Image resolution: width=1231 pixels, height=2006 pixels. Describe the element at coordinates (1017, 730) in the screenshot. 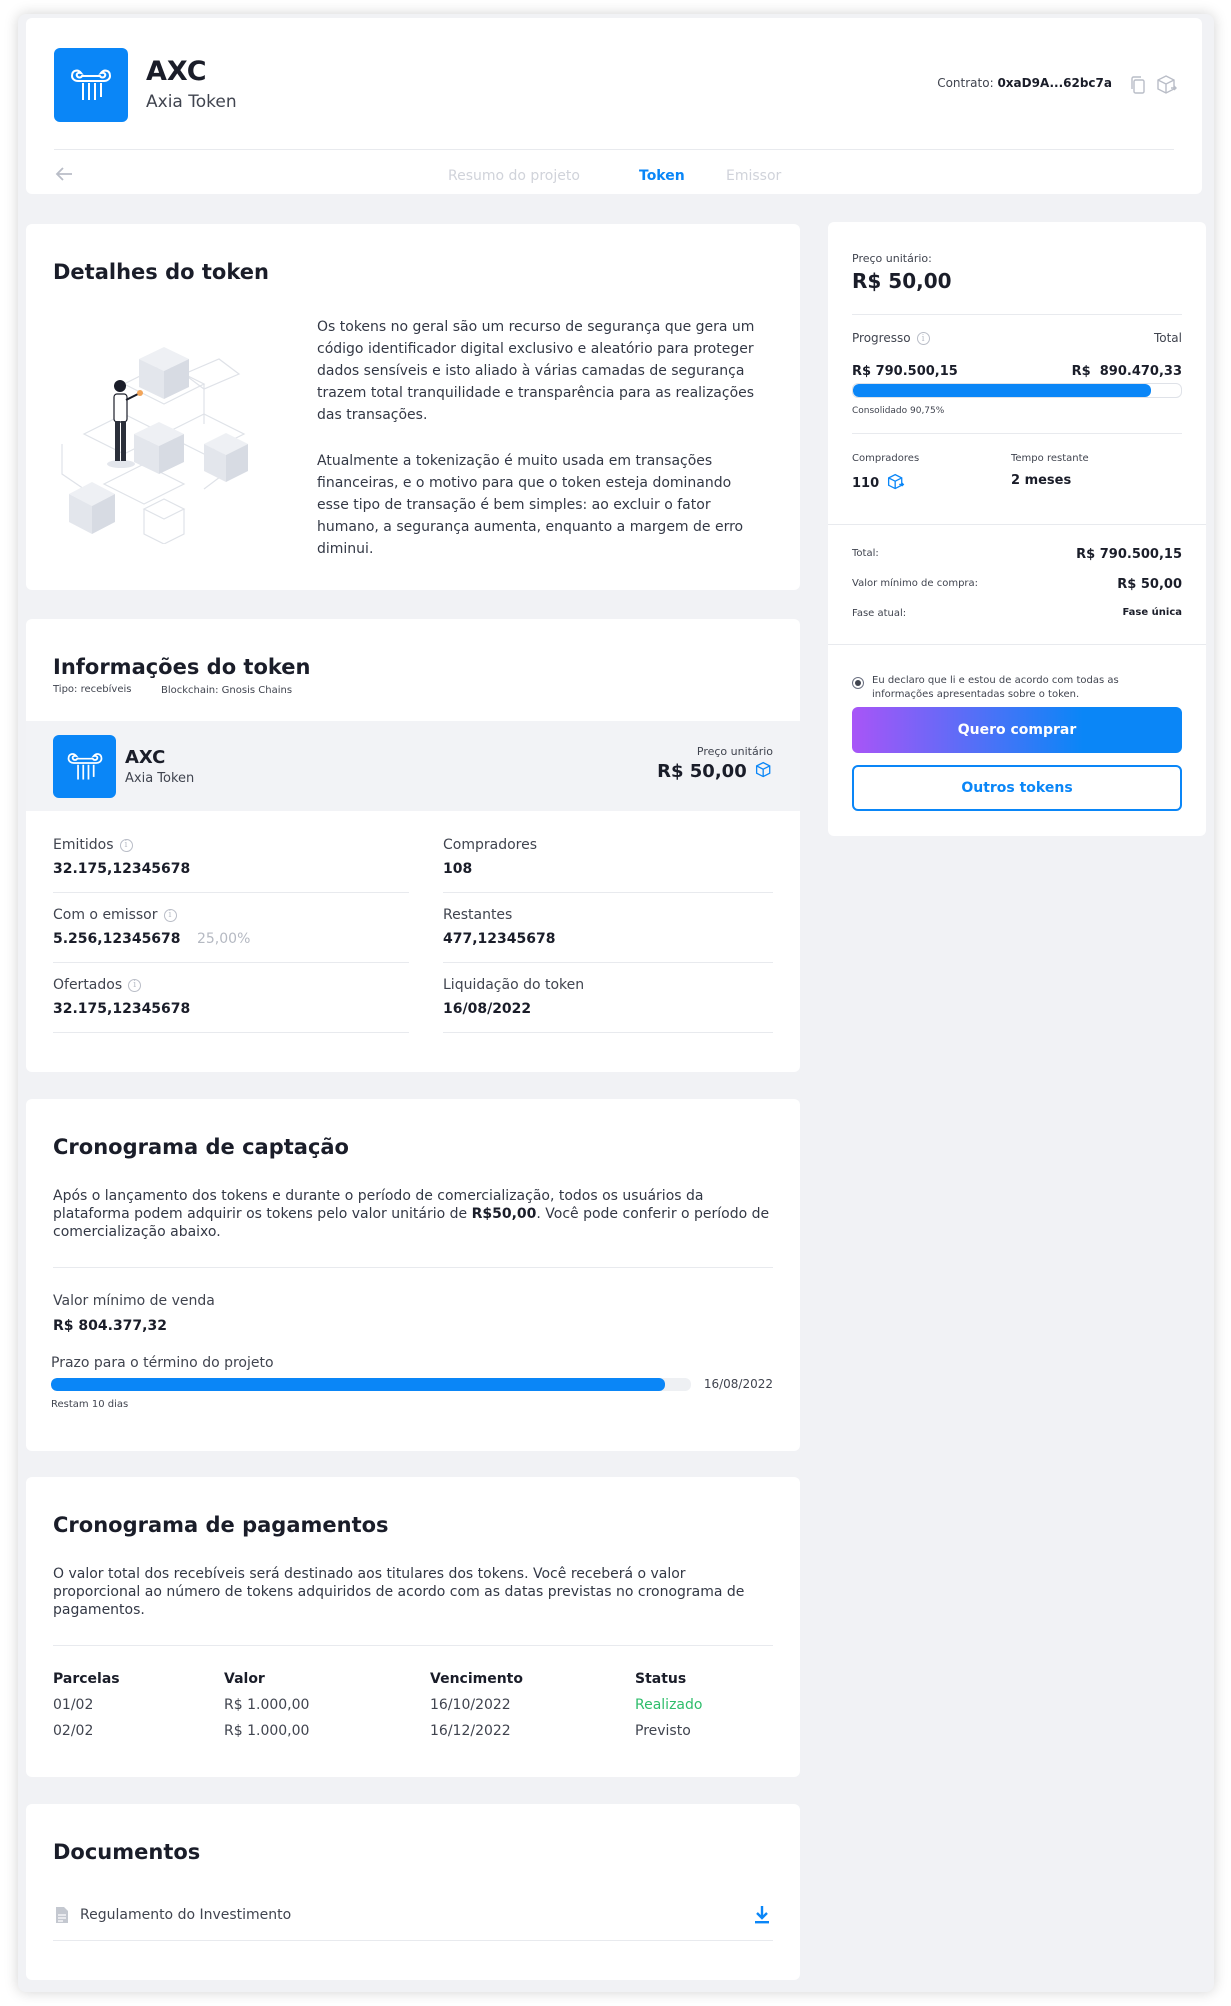

I see `buy-button: Quero comprar` at that location.